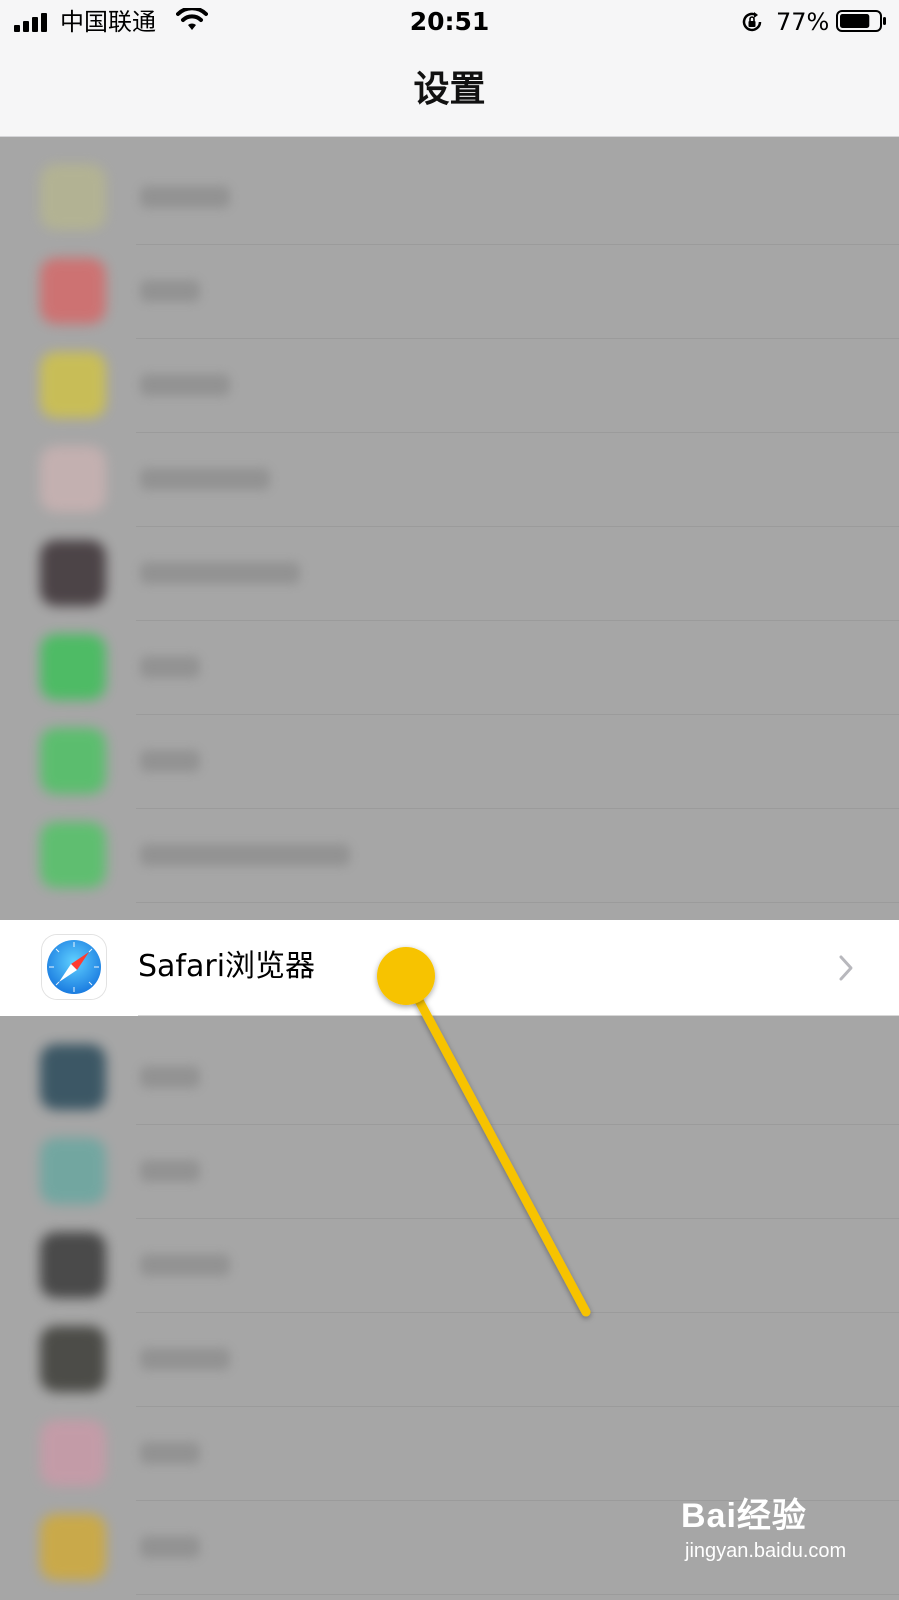  I want to click on orientation-lock-icon, so click(752, 22).